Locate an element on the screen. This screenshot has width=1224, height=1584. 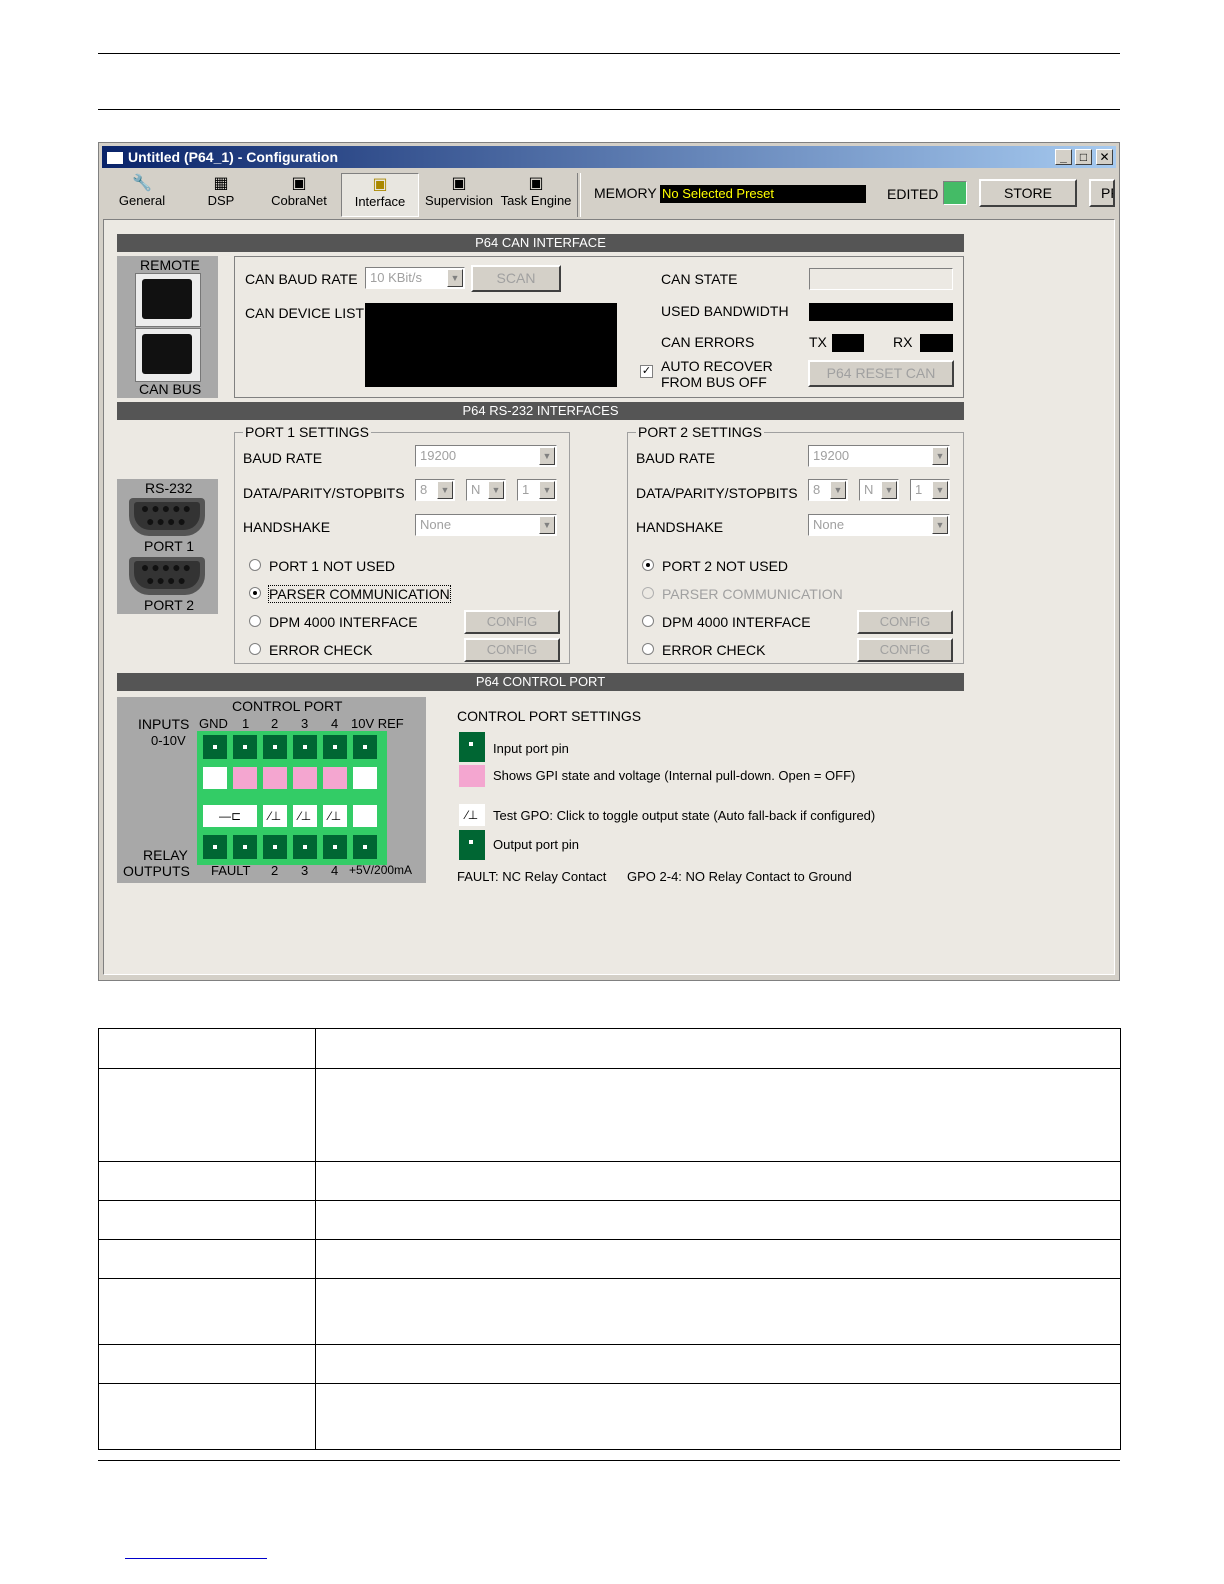
close-button: ✕ is located at coordinates (1104, 157).